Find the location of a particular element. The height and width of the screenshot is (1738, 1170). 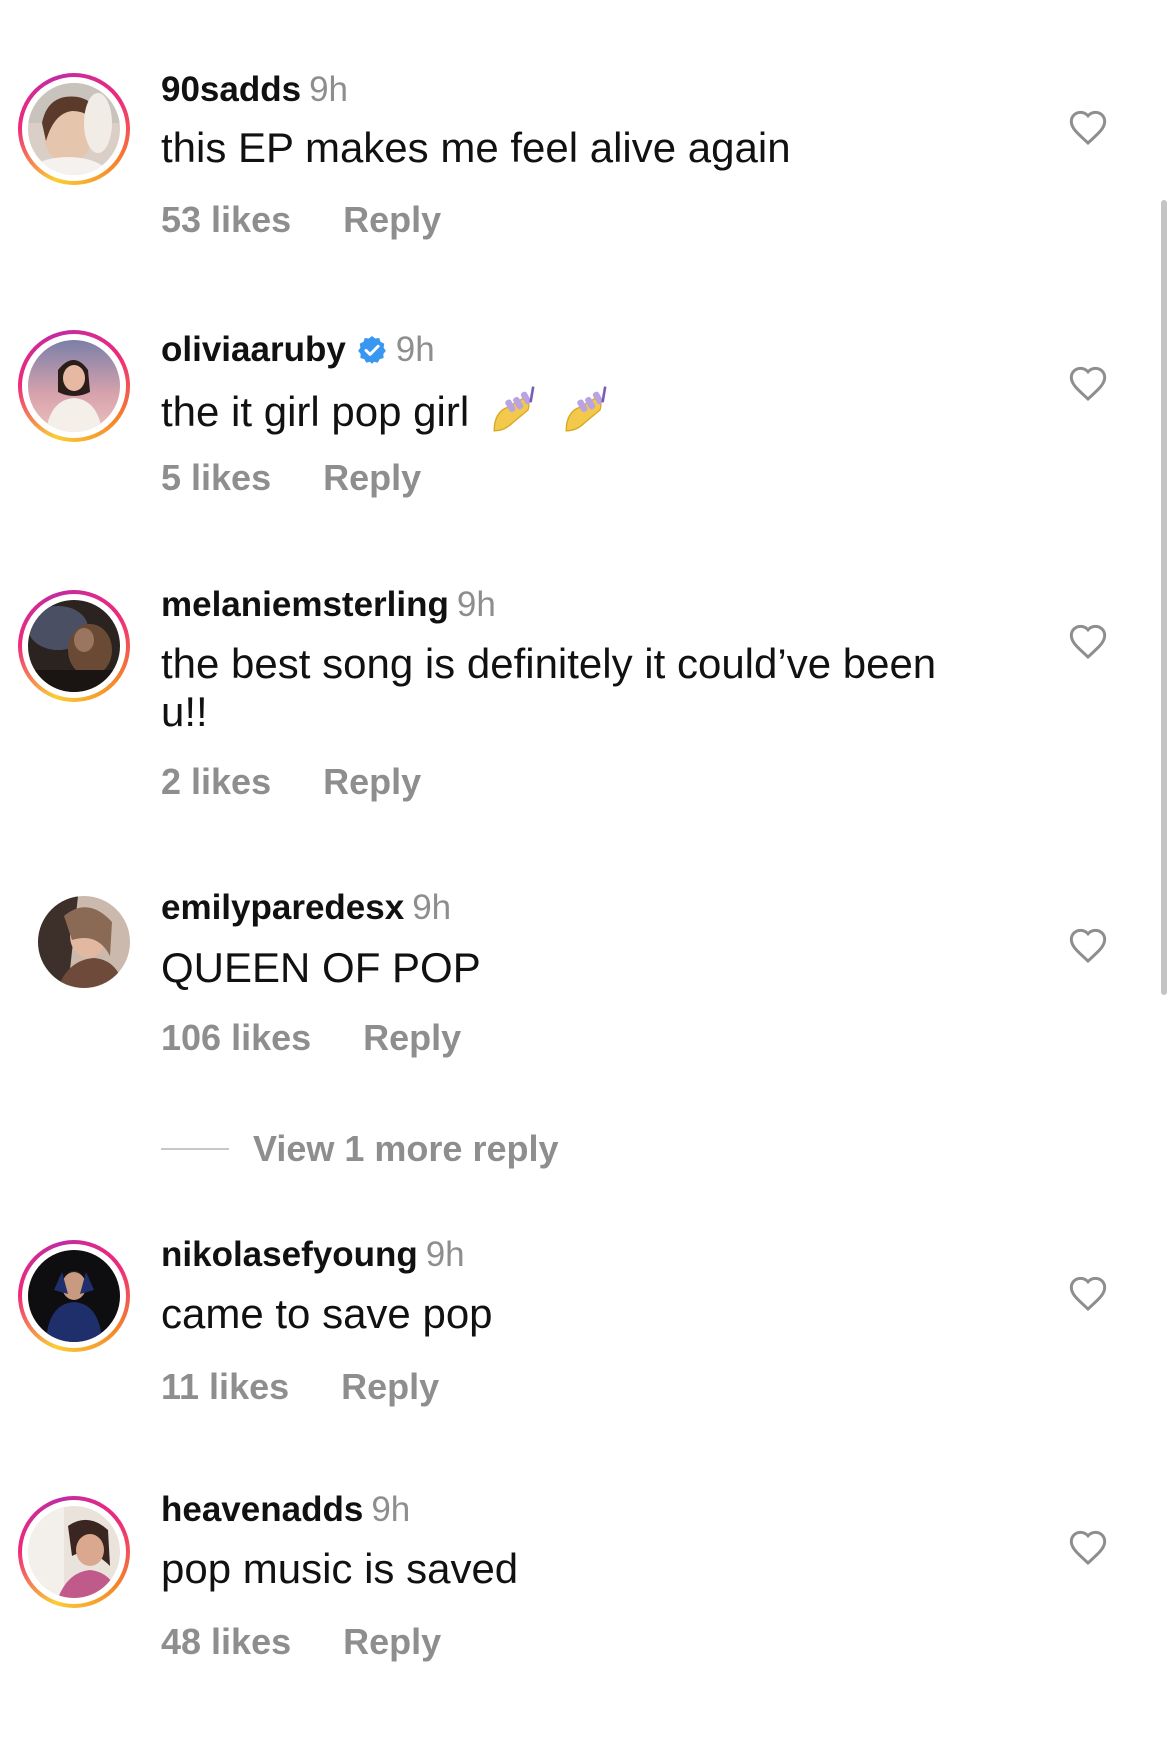

likes-count: 53 likes is located at coordinates (226, 219).